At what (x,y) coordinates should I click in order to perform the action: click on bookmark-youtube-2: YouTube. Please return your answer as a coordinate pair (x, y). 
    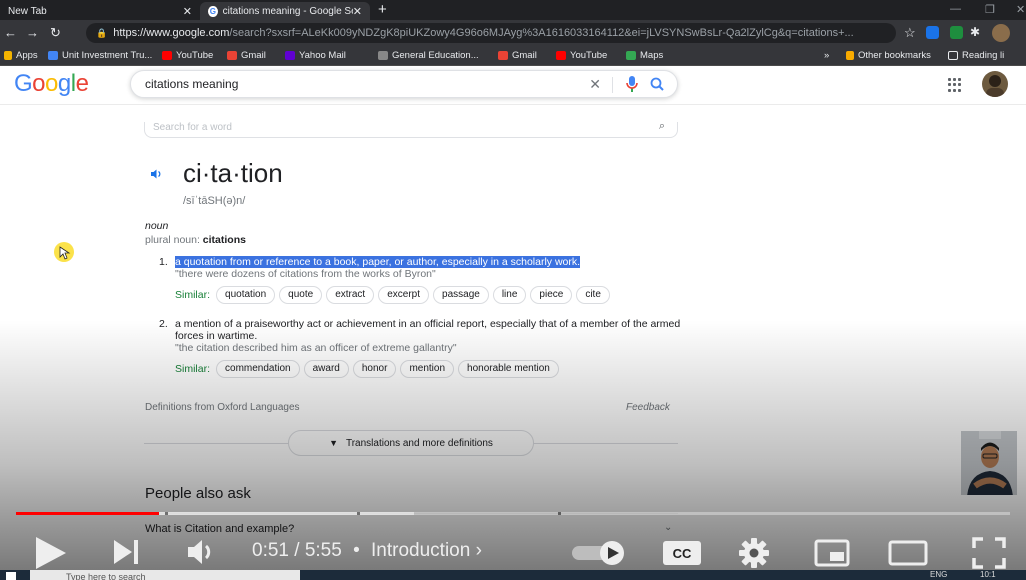
    Looking at the image, I should click on (581, 55).